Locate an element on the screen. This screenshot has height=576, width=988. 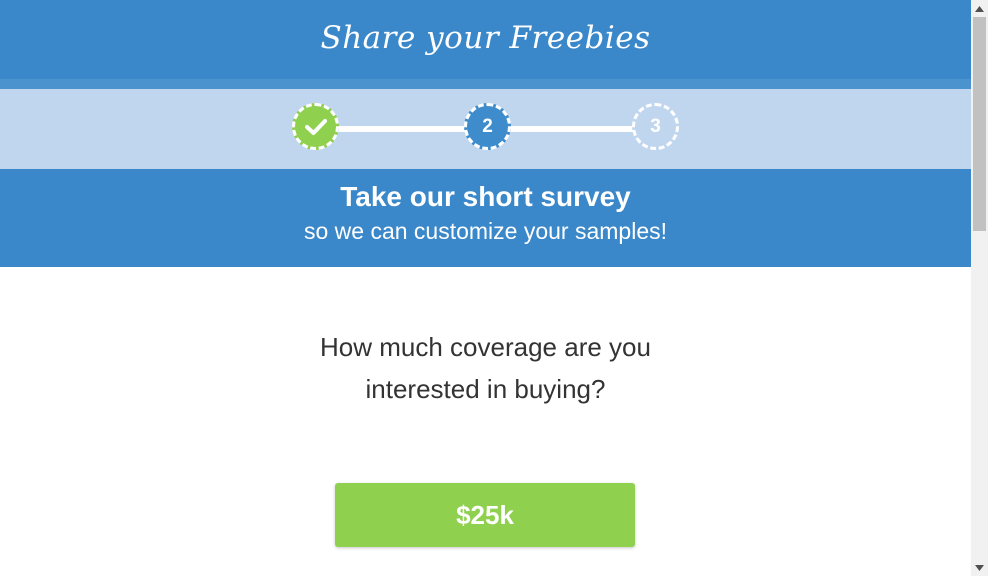
progress-step-2-label: 2 is located at coordinates (487, 126).